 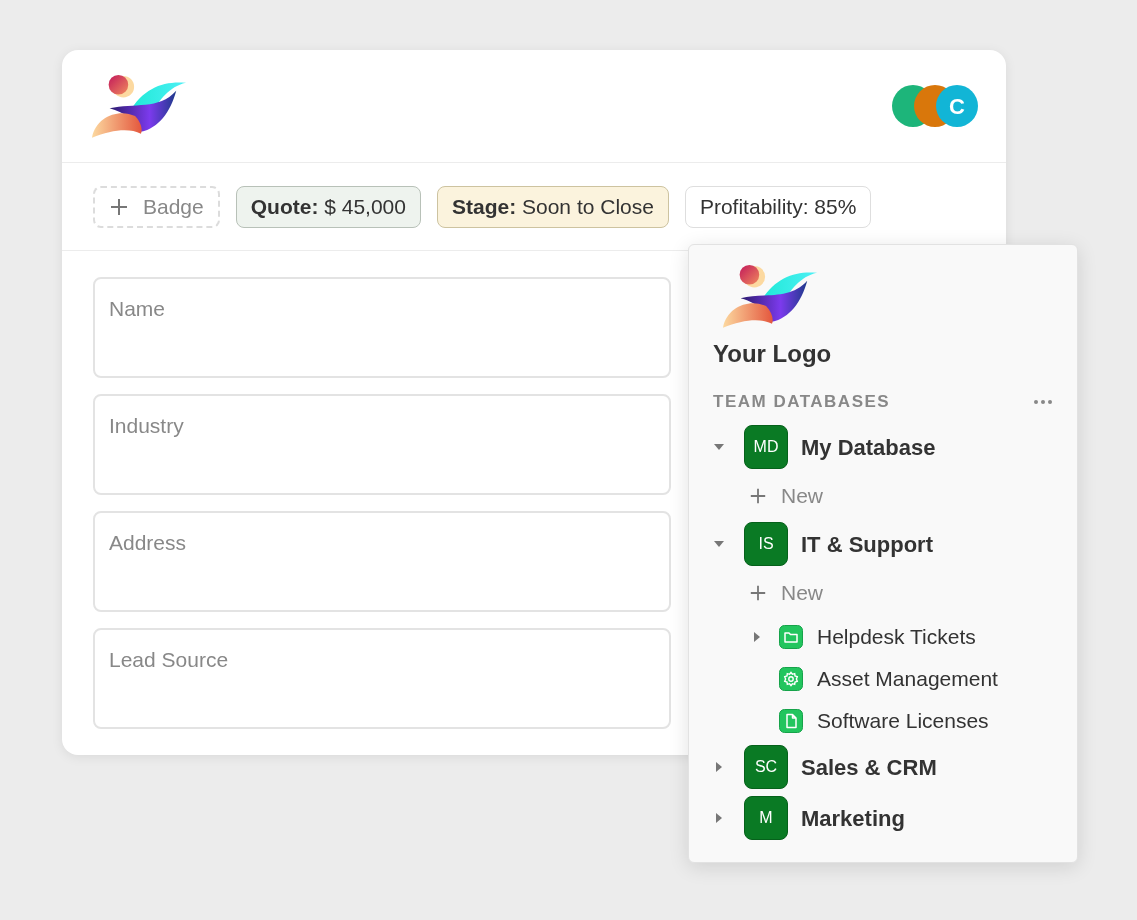 What do you see at coordinates (957, 106) in the screenshot?
I see `avatar: C` at bounding box center [957, 106].